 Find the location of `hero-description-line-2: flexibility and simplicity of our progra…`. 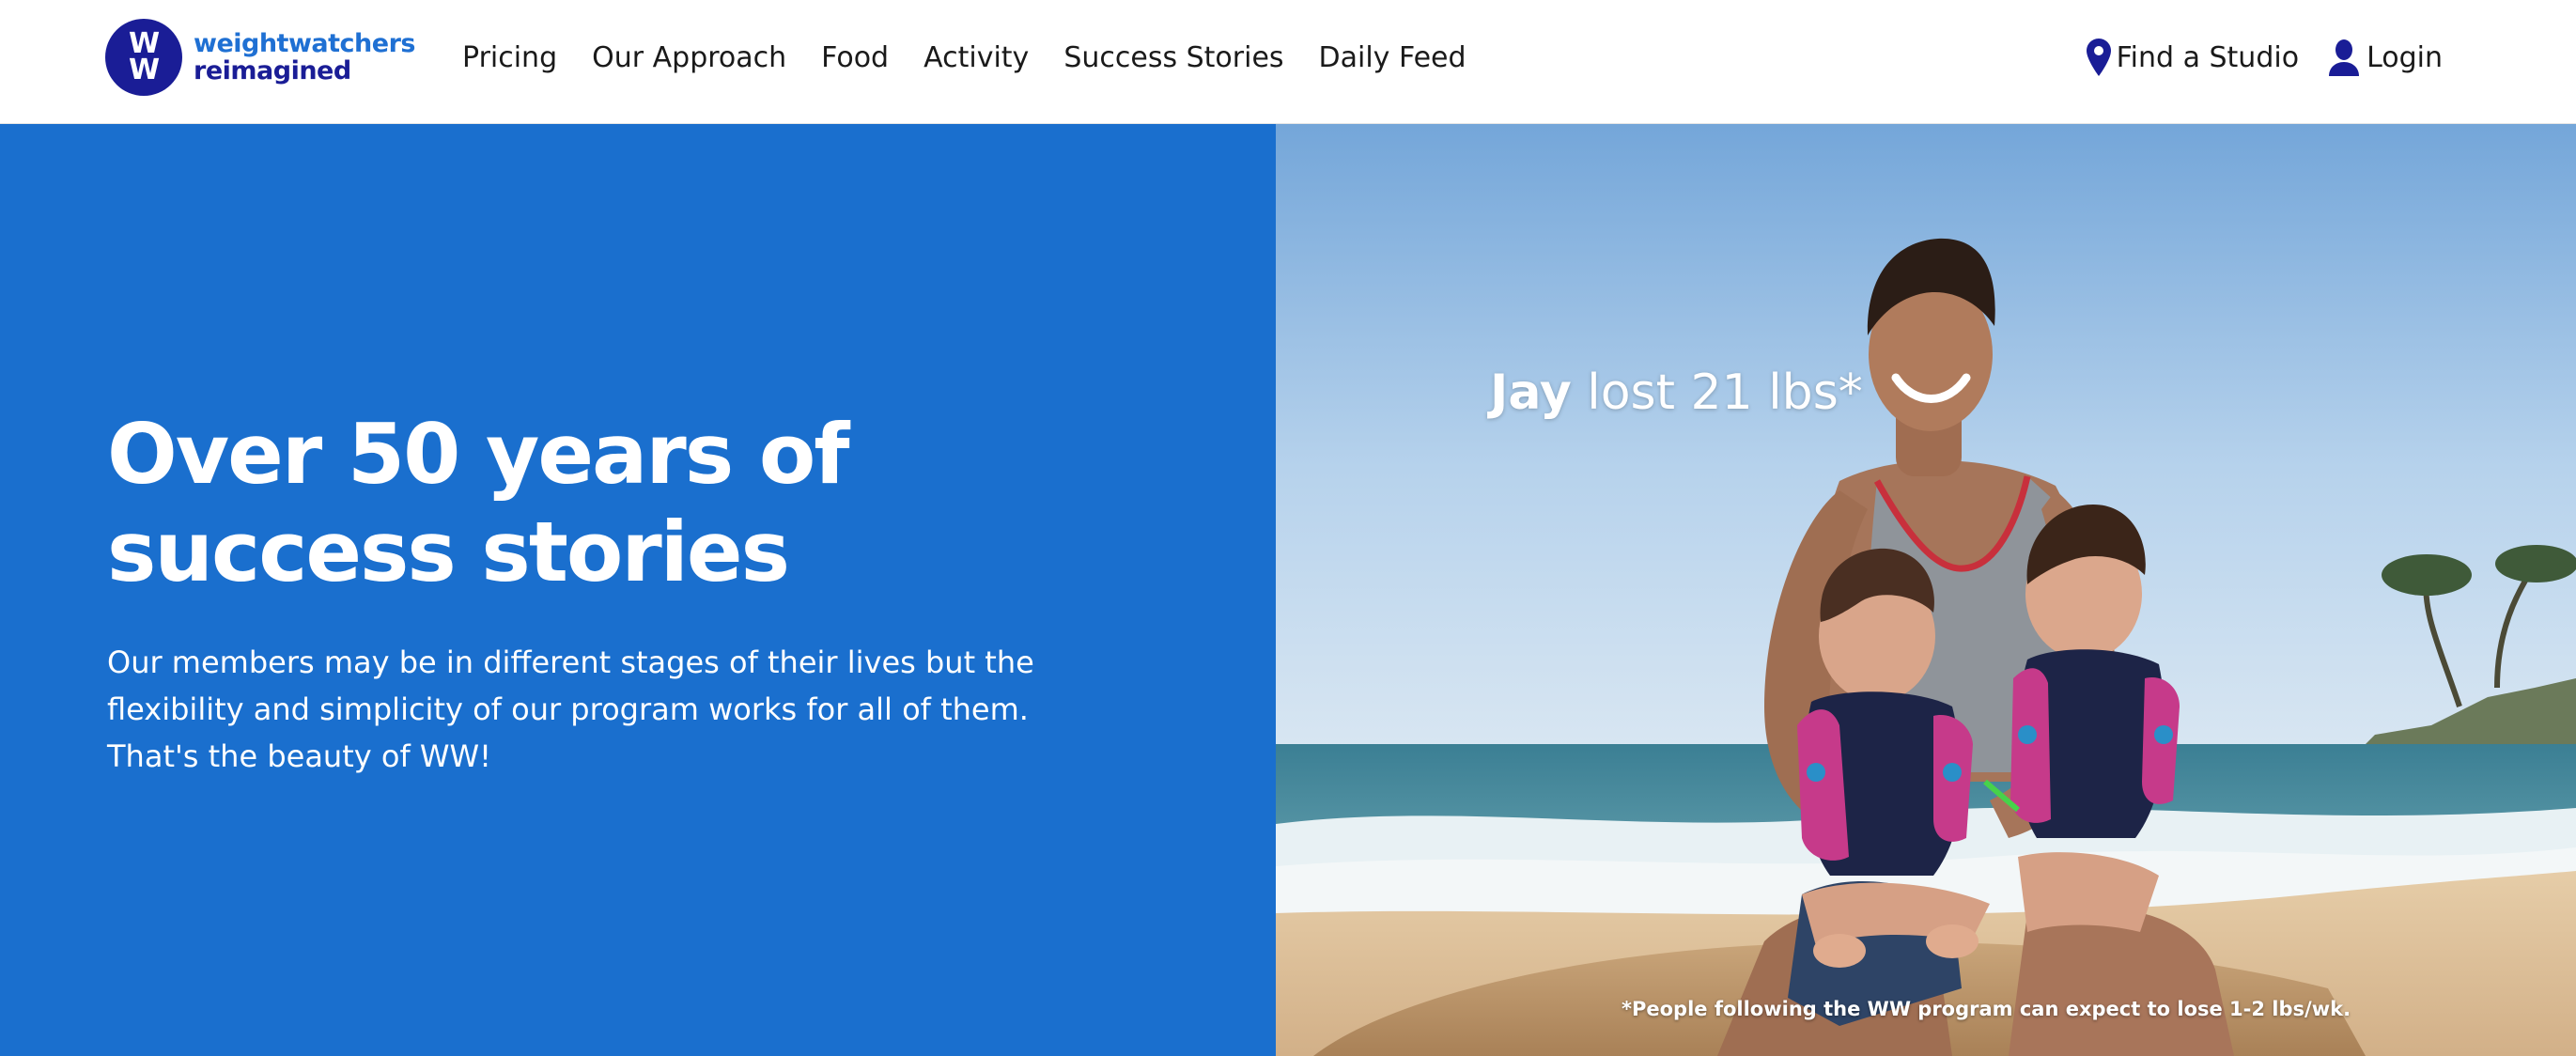

hero-description-line-2: flexibility and simplicity of our progra… is located at coordinates (568, 709).